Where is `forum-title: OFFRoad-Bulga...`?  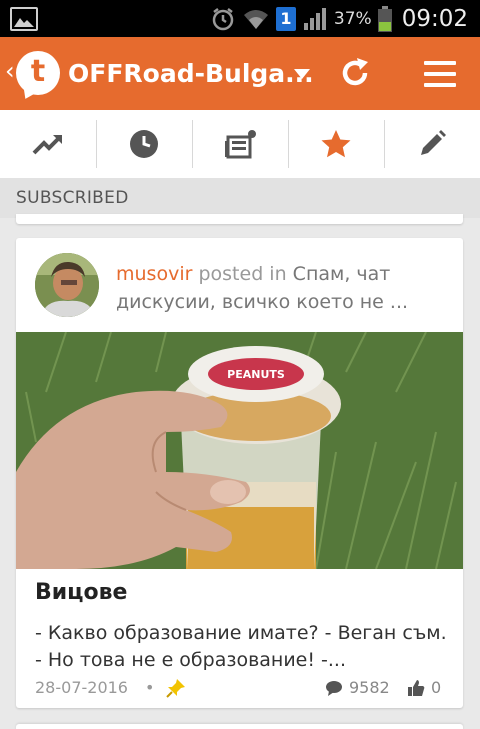 forum-title: OFFRoad-Bulga... is located at coordinates (191, 73).